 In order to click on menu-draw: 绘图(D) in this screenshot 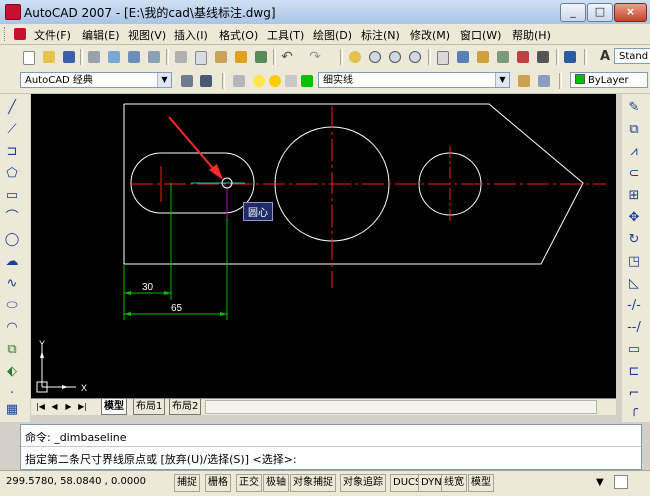, I will do `click(332, 35)`.